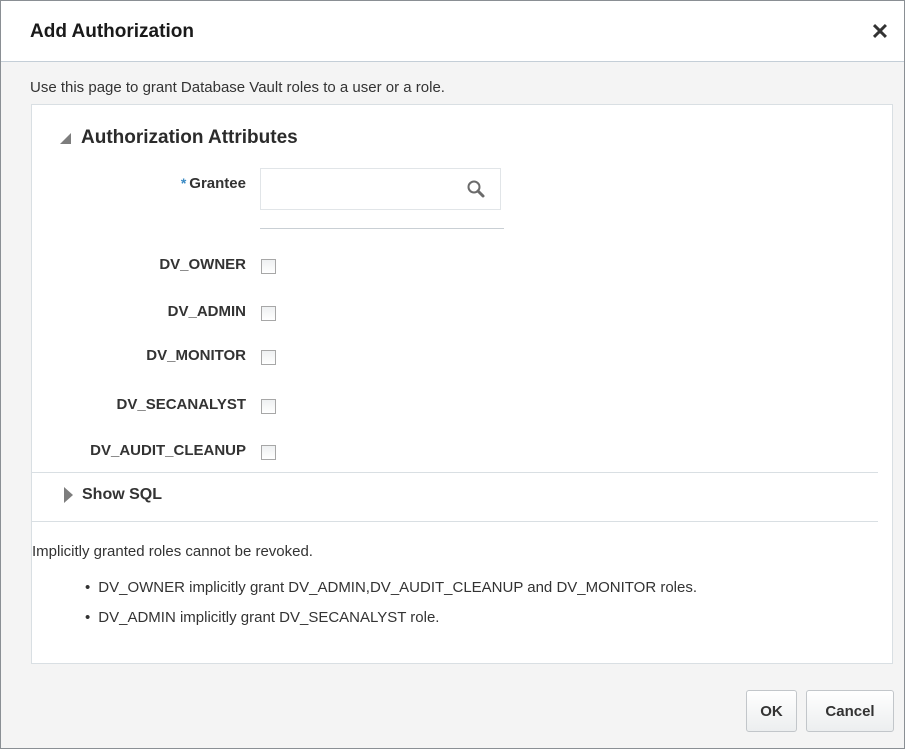 Image resolution: width=905 pixels, height=749 pixels. I want to click on role-label-dv-audit-cleanup: DV_AUDIT_CLEANUP, so click(168, 450).